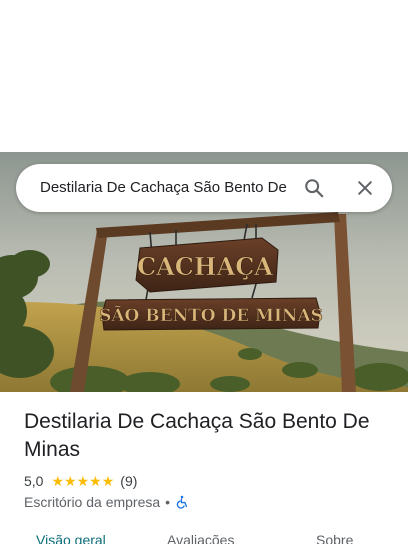 This screenshot has width=408, height=544. I want to click on rating-row: 5,0 ★ ★ ★ ★ ★ (9), so click(80, 481).